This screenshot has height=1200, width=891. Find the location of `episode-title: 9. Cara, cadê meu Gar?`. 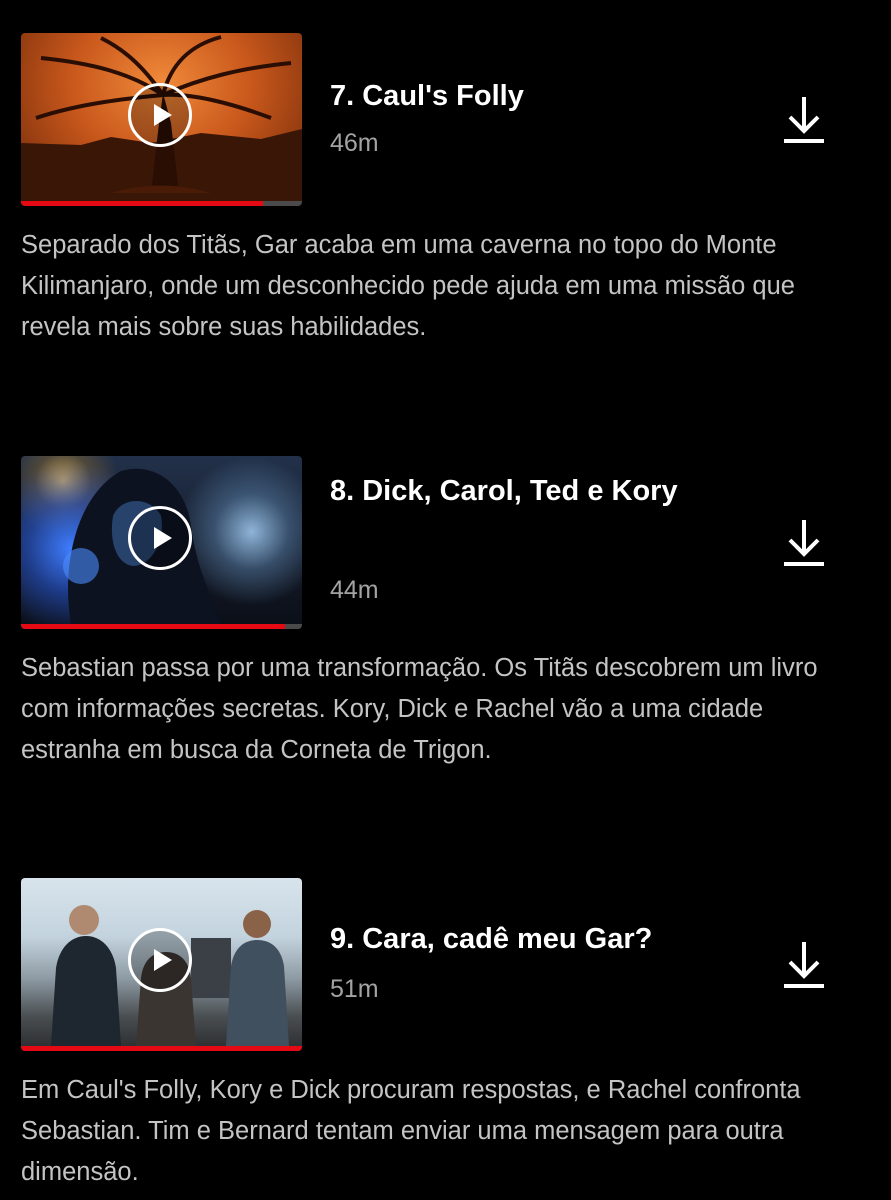

episode-title: 9. Cara, cadê meu Gar? is located at coordinates (510, 939).